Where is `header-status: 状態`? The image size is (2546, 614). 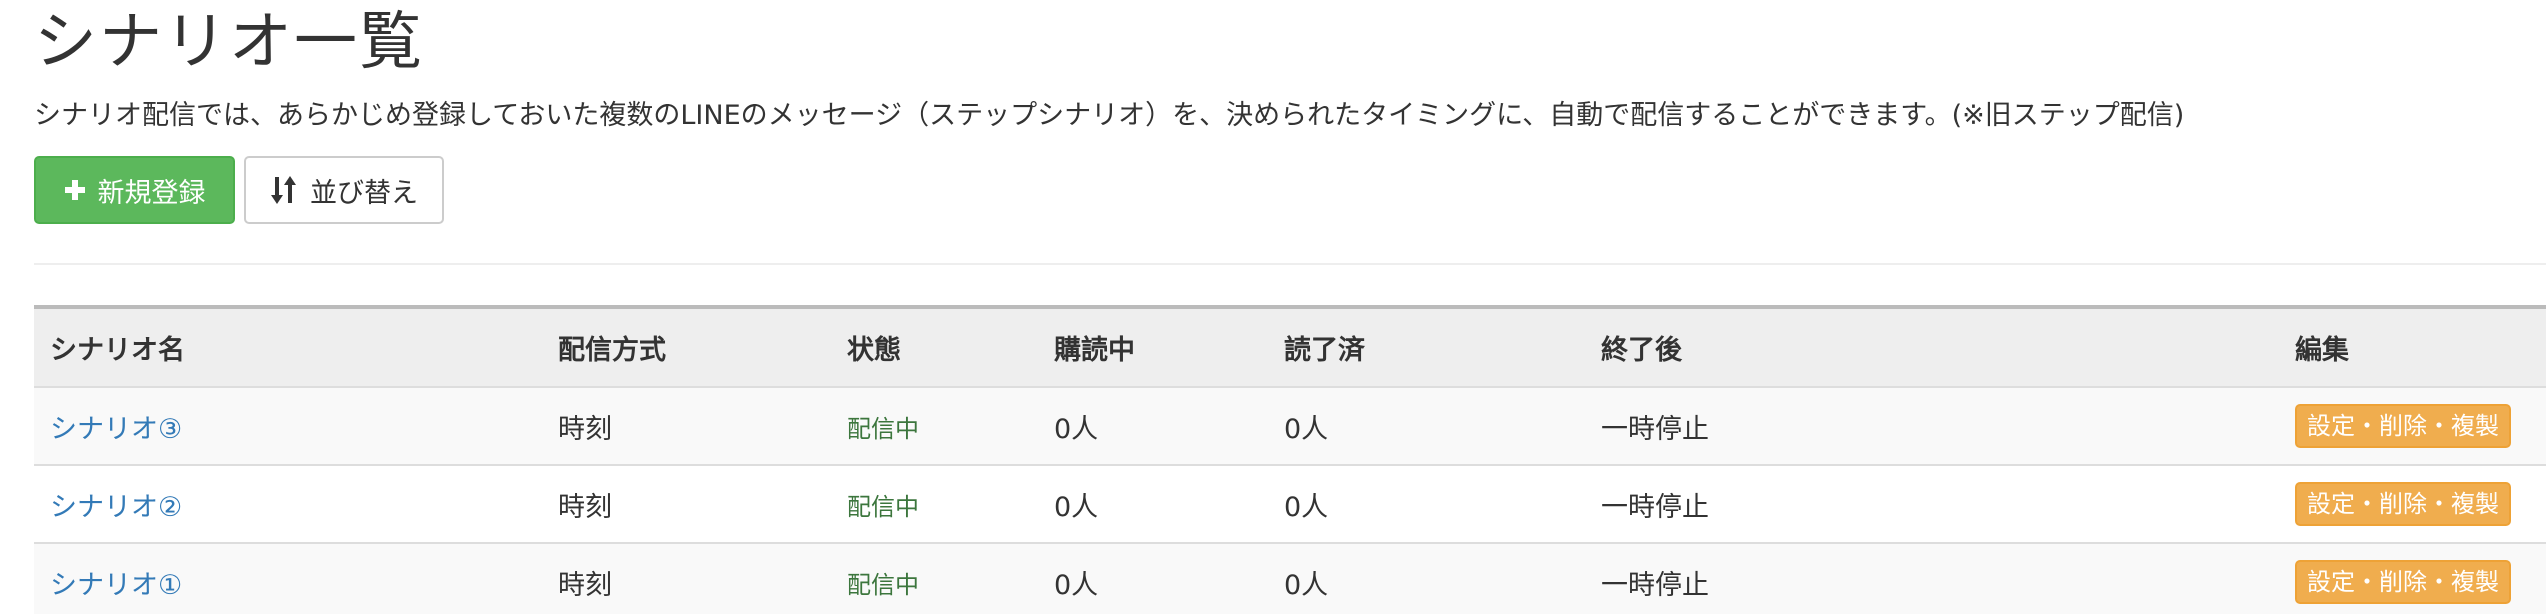
header-status: 状態 is located at coordinates (934, 346).